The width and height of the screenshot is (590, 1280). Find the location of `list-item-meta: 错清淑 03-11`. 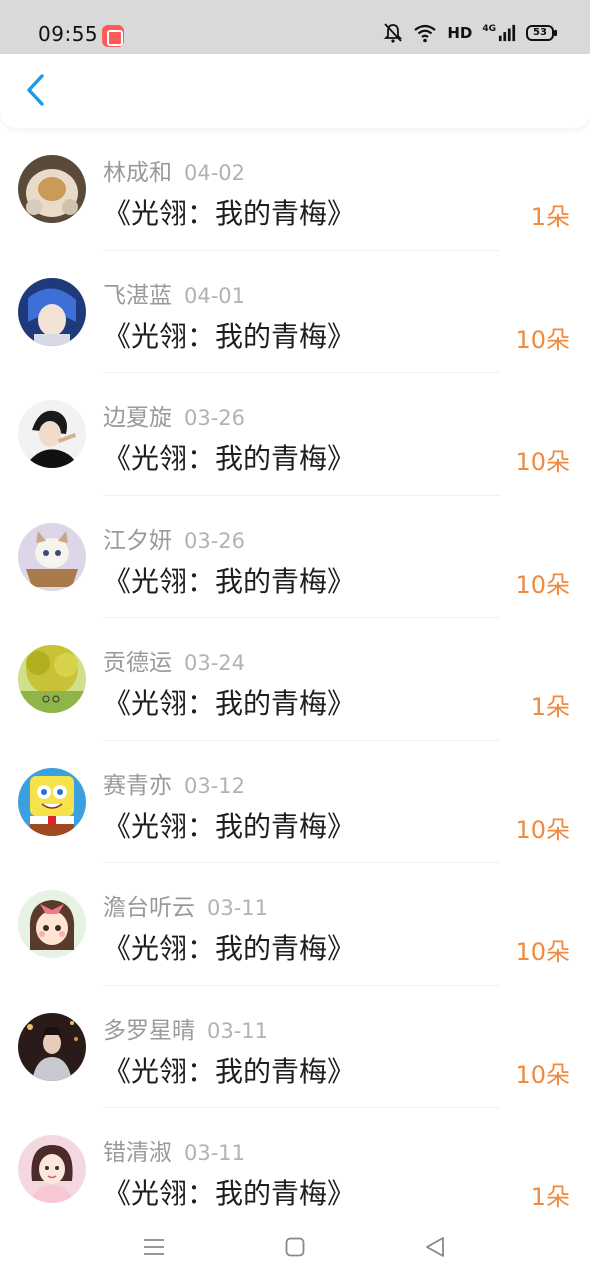

list-item-meta: 错清淑 03-11 is located at coordinates (174, 1150).